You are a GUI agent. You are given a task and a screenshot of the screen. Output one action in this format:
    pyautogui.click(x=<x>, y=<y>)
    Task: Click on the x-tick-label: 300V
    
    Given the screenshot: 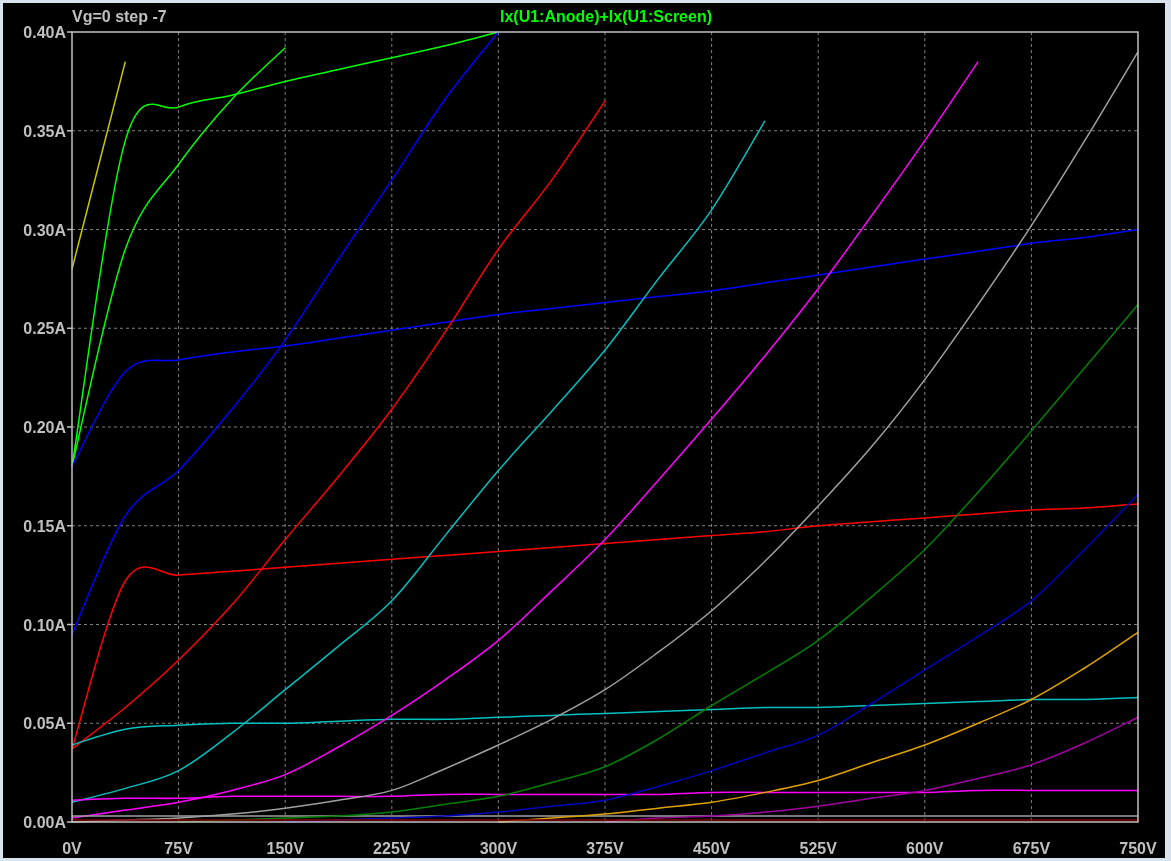 What is the action you would take?
    pyautogui.click(x=498, y=848)
    